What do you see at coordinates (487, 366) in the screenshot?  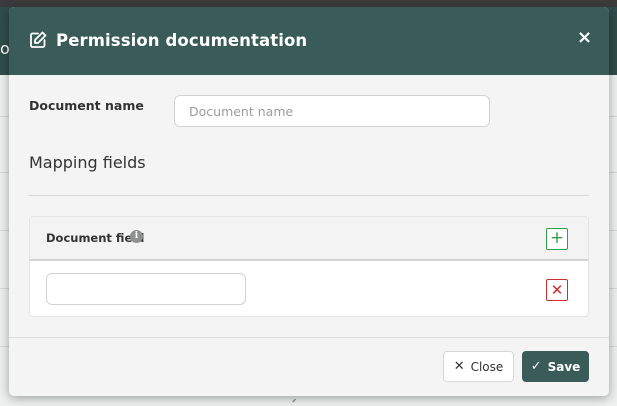 I see `close-button-label: Close` at bounding box center [487, 366].